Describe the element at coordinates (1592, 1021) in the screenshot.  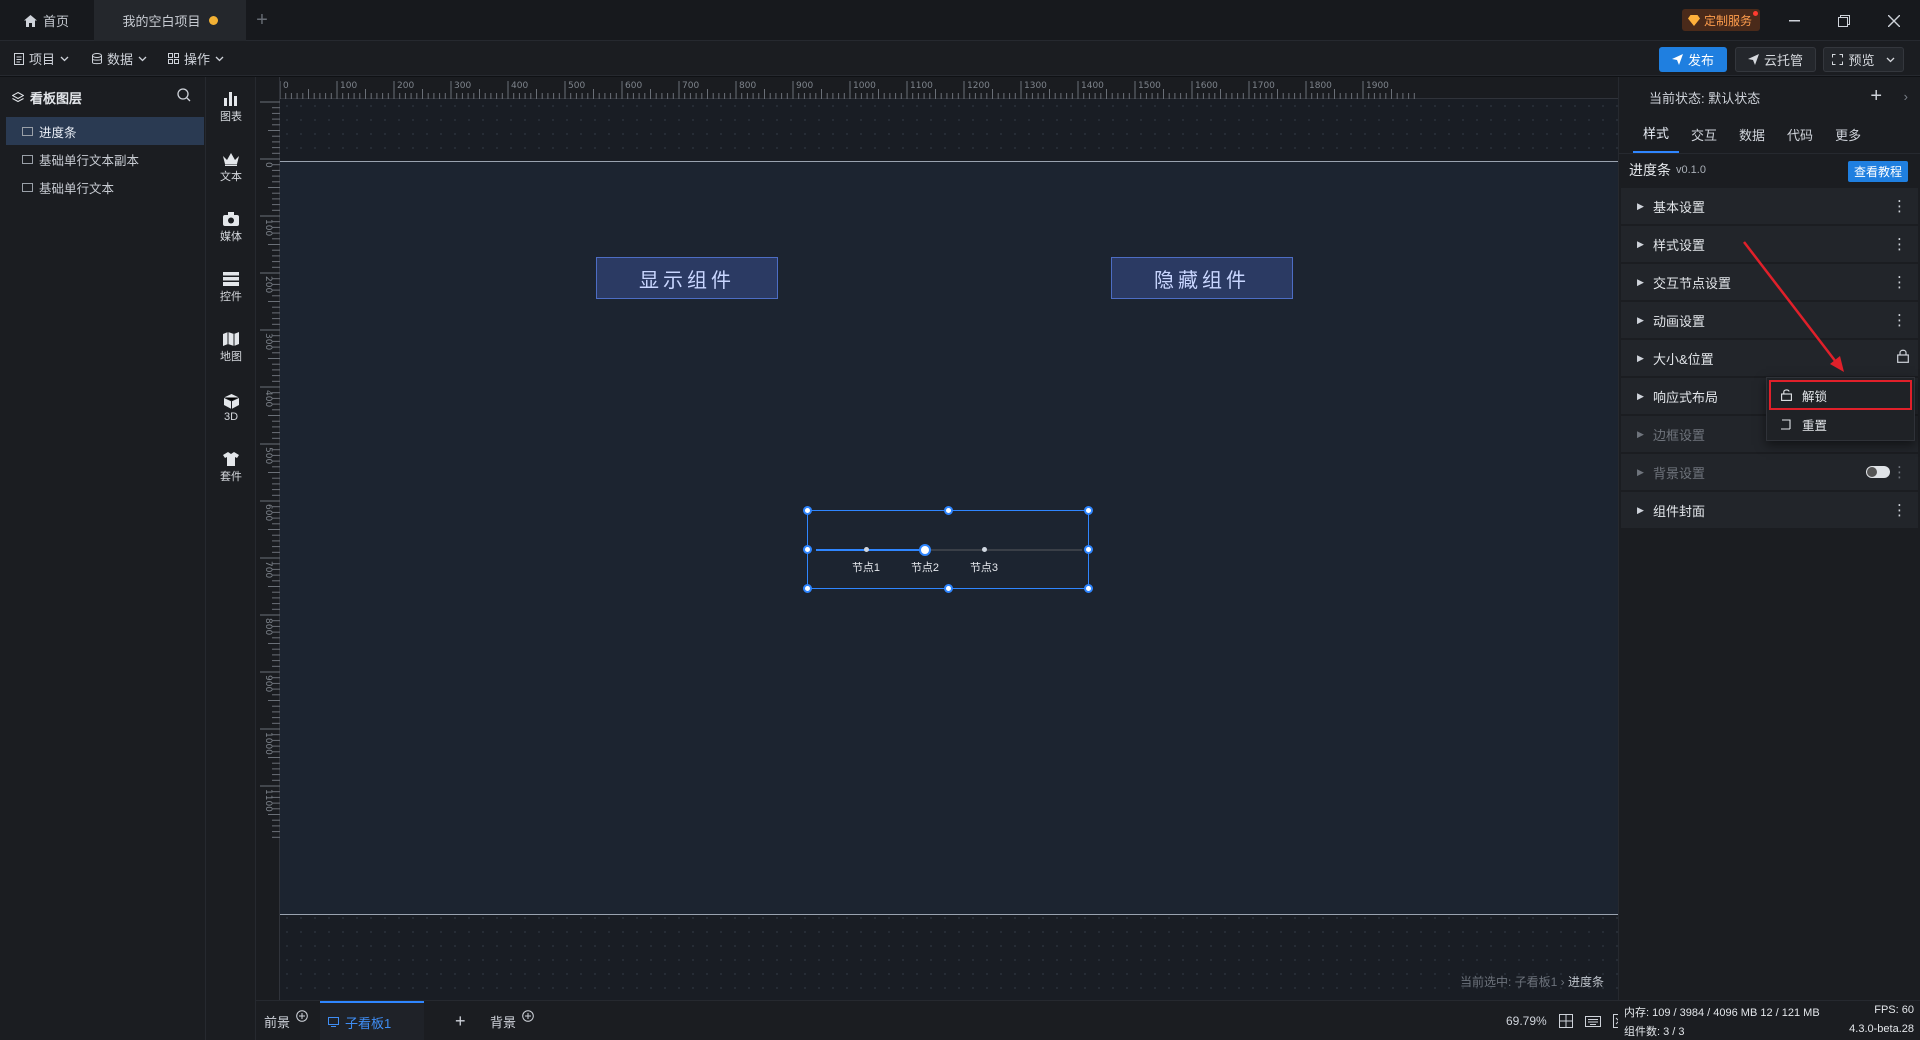
I see `keyboard-icon` at that location.